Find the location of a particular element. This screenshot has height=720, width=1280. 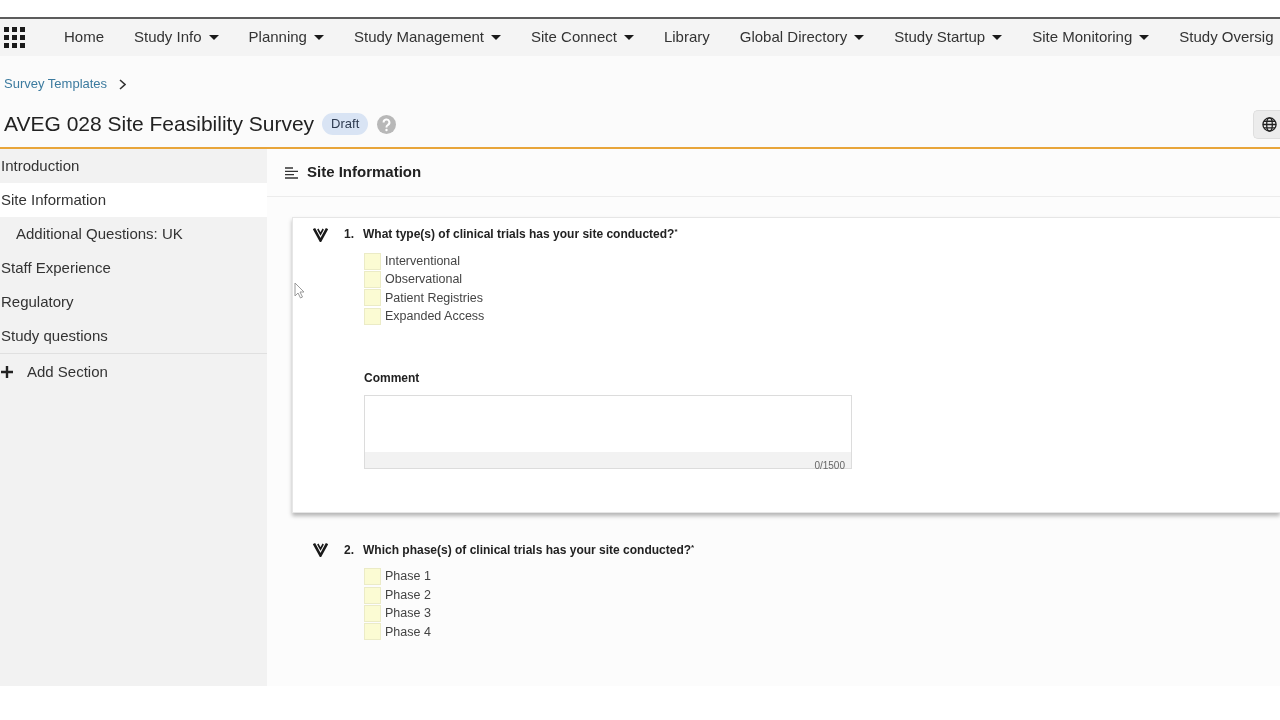

nav-link: Site Connect is located at coordinates (582, 37).